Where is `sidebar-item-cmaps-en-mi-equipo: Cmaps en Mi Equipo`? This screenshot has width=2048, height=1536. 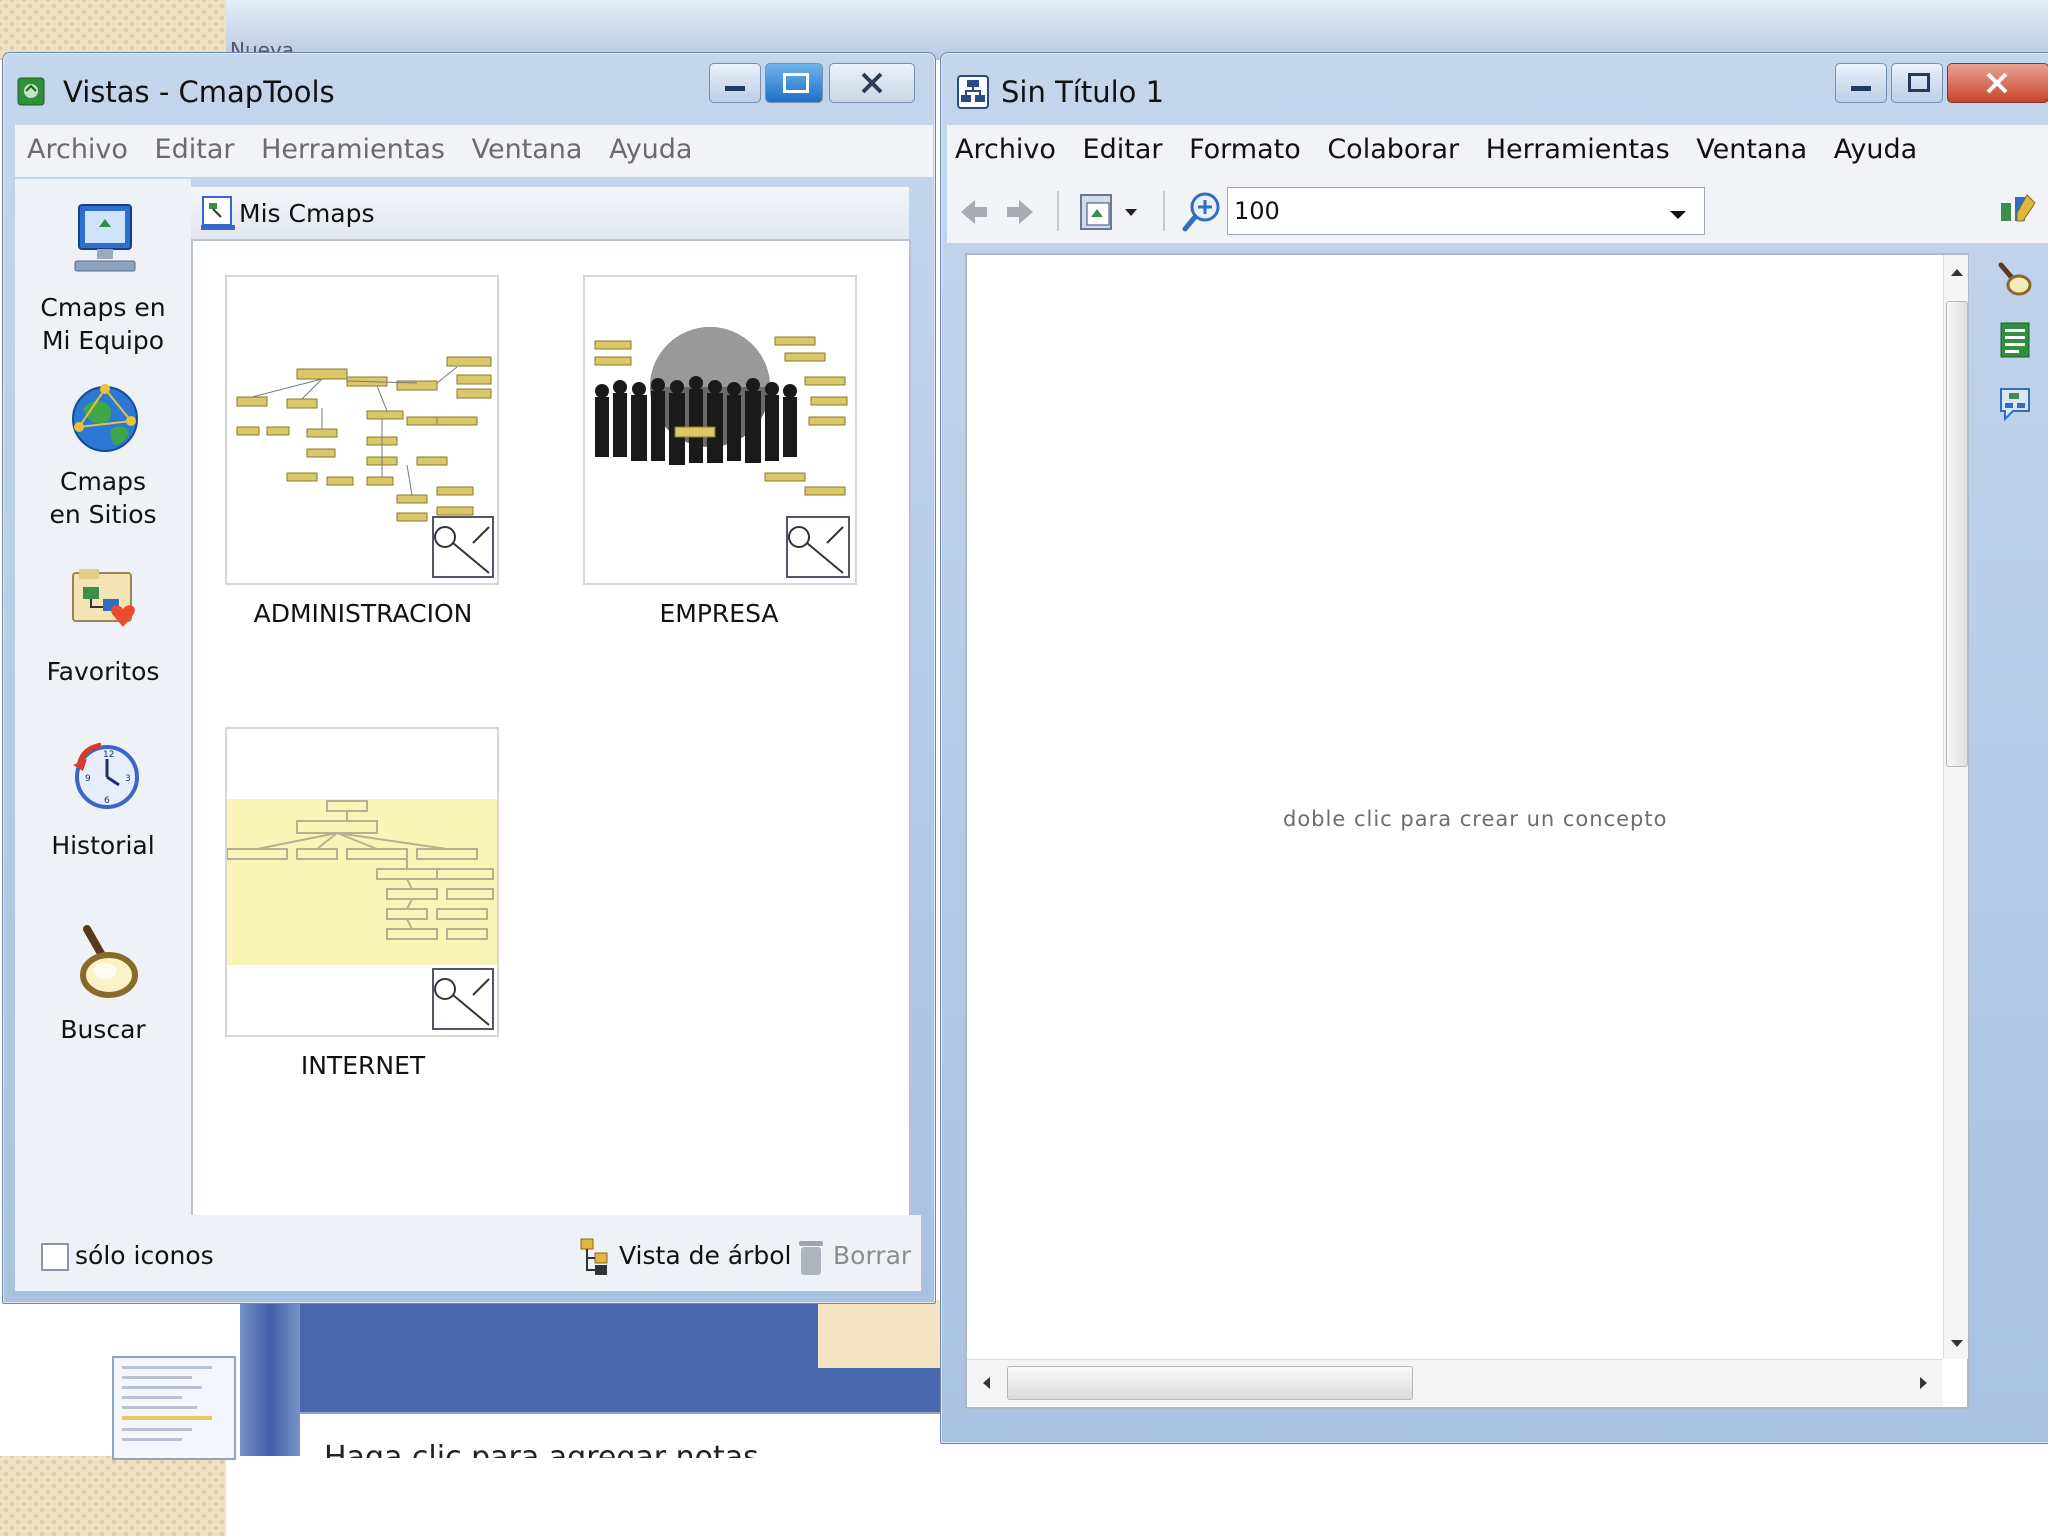
sidebar-item-cmaps-en-mi-equipo: Cmaps en Mi Equipo is located at coordinates (103, 277).